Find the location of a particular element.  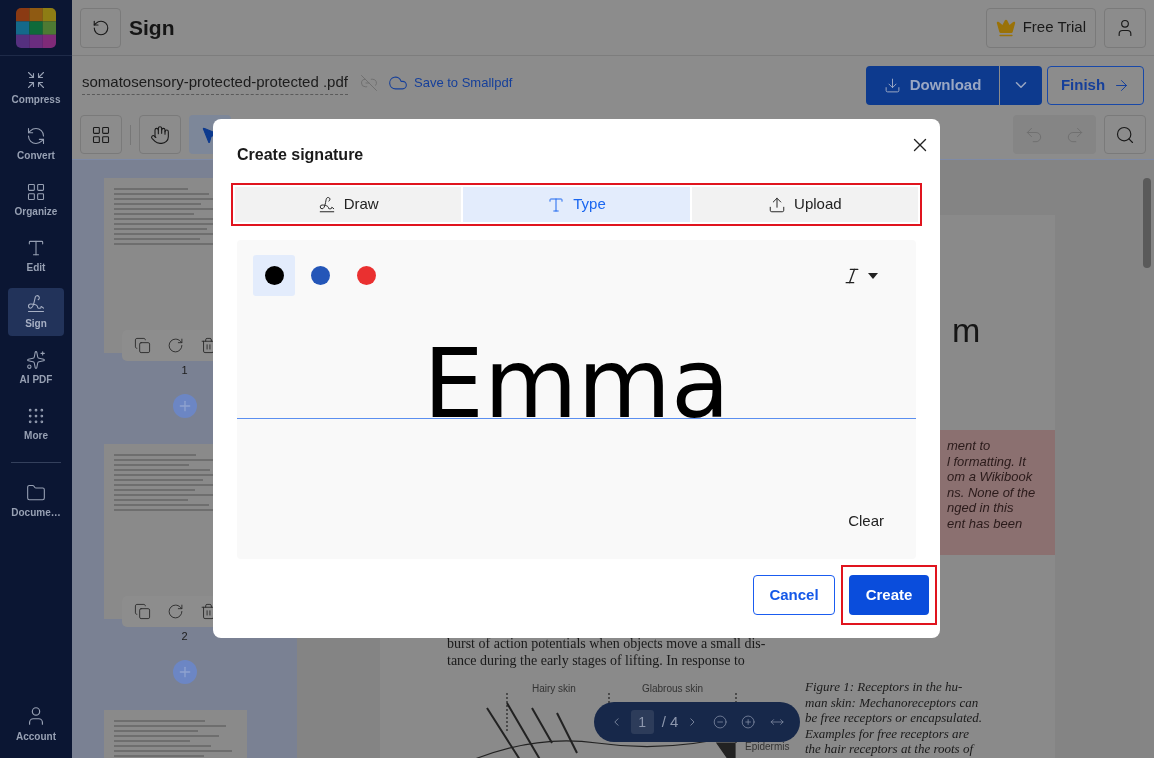

page-input: 1 is located at coordinates (642, 722).